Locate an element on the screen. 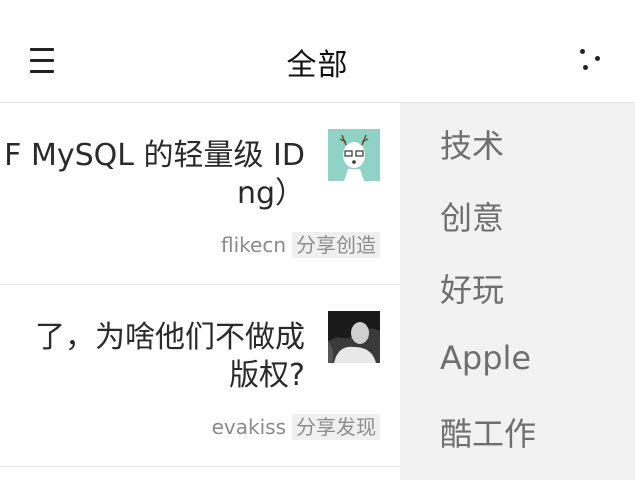 The width and height of the screenshot is (635, 480). topic-meta: evakiss 分享发现 is located at coordinates (296, 425).